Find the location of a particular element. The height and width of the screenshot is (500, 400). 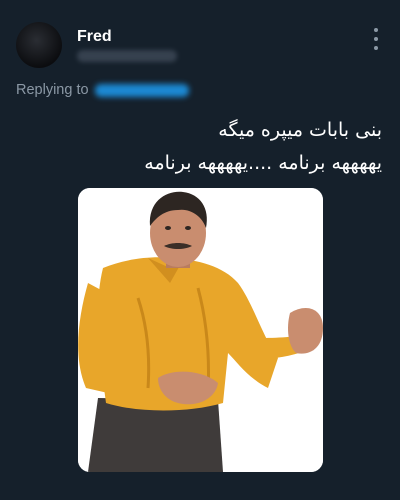

more-vertical-icon is located at coordinates (376, 30).